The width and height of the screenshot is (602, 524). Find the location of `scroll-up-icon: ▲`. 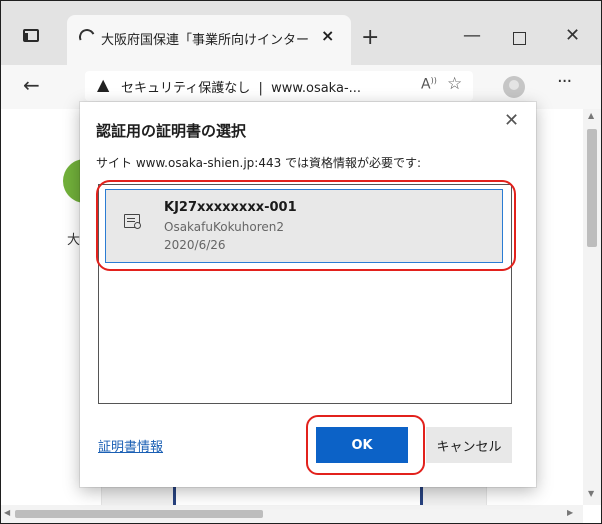

scroll-up-icon: ▲ is located at coordinates (591, 115).